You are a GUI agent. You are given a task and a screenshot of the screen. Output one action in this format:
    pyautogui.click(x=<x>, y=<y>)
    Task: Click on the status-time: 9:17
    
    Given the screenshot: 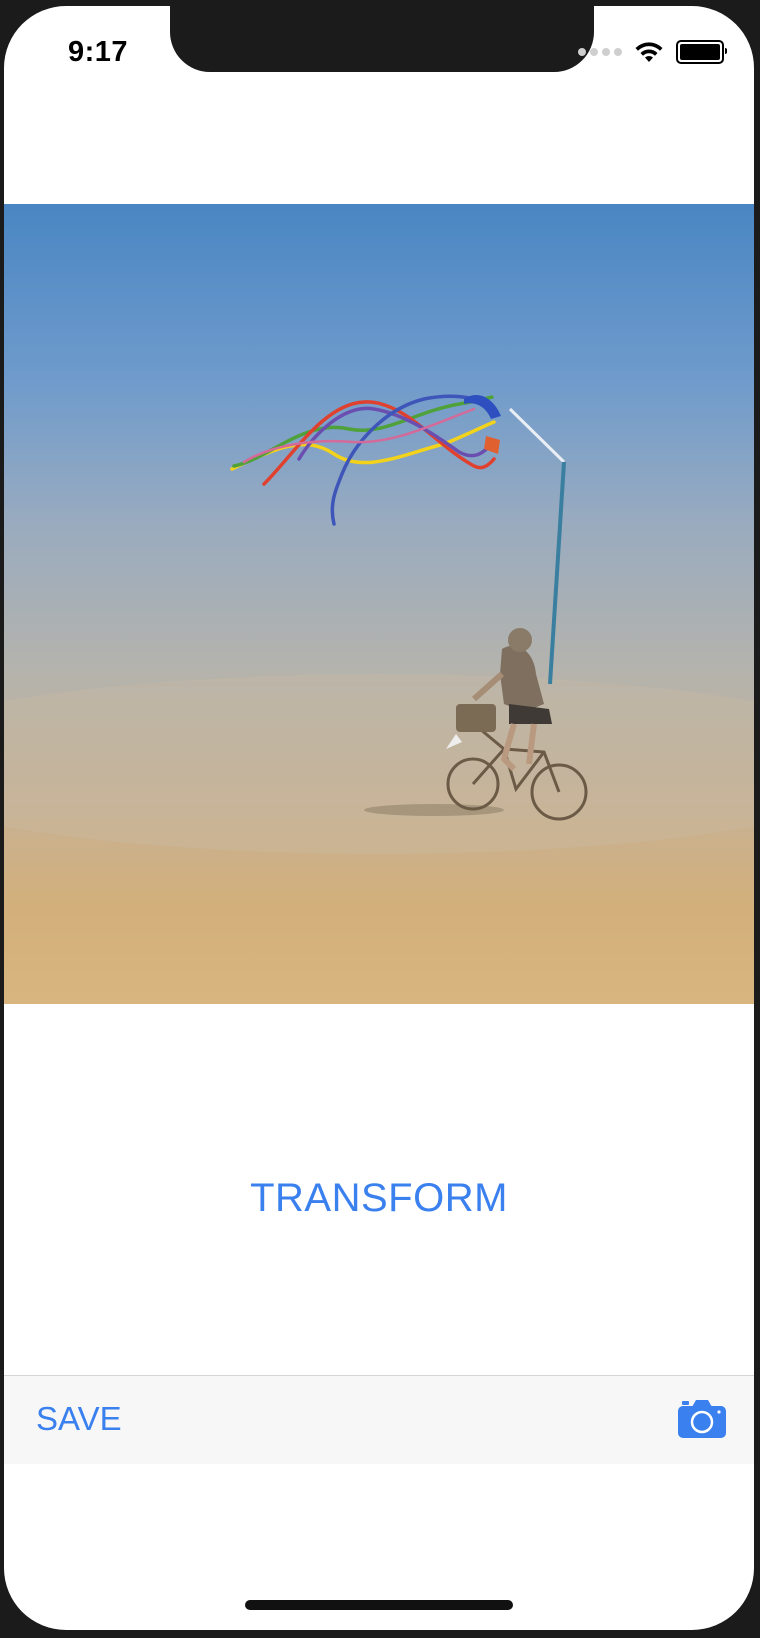 What is the action you would take?
    pyautogui.click(x=98, y=52)
    